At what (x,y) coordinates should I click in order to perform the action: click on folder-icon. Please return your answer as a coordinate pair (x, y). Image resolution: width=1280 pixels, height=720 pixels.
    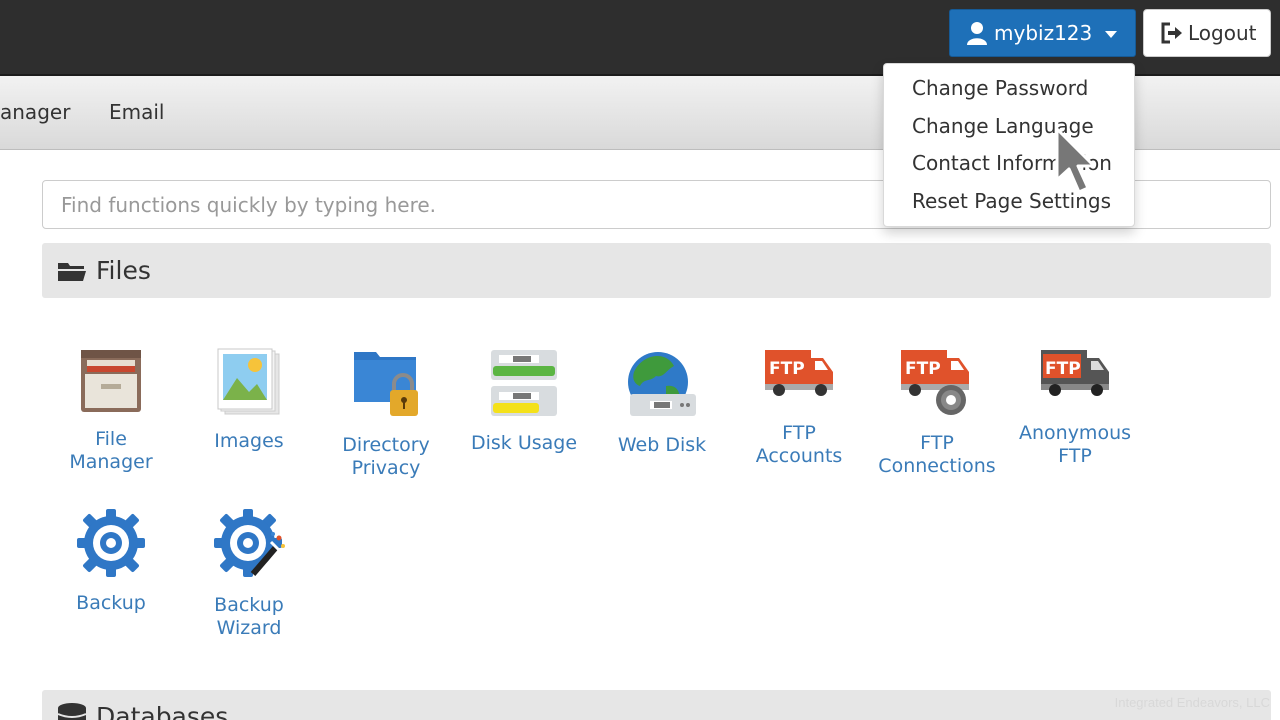
    Looking at the image, I should click on (72, 271).